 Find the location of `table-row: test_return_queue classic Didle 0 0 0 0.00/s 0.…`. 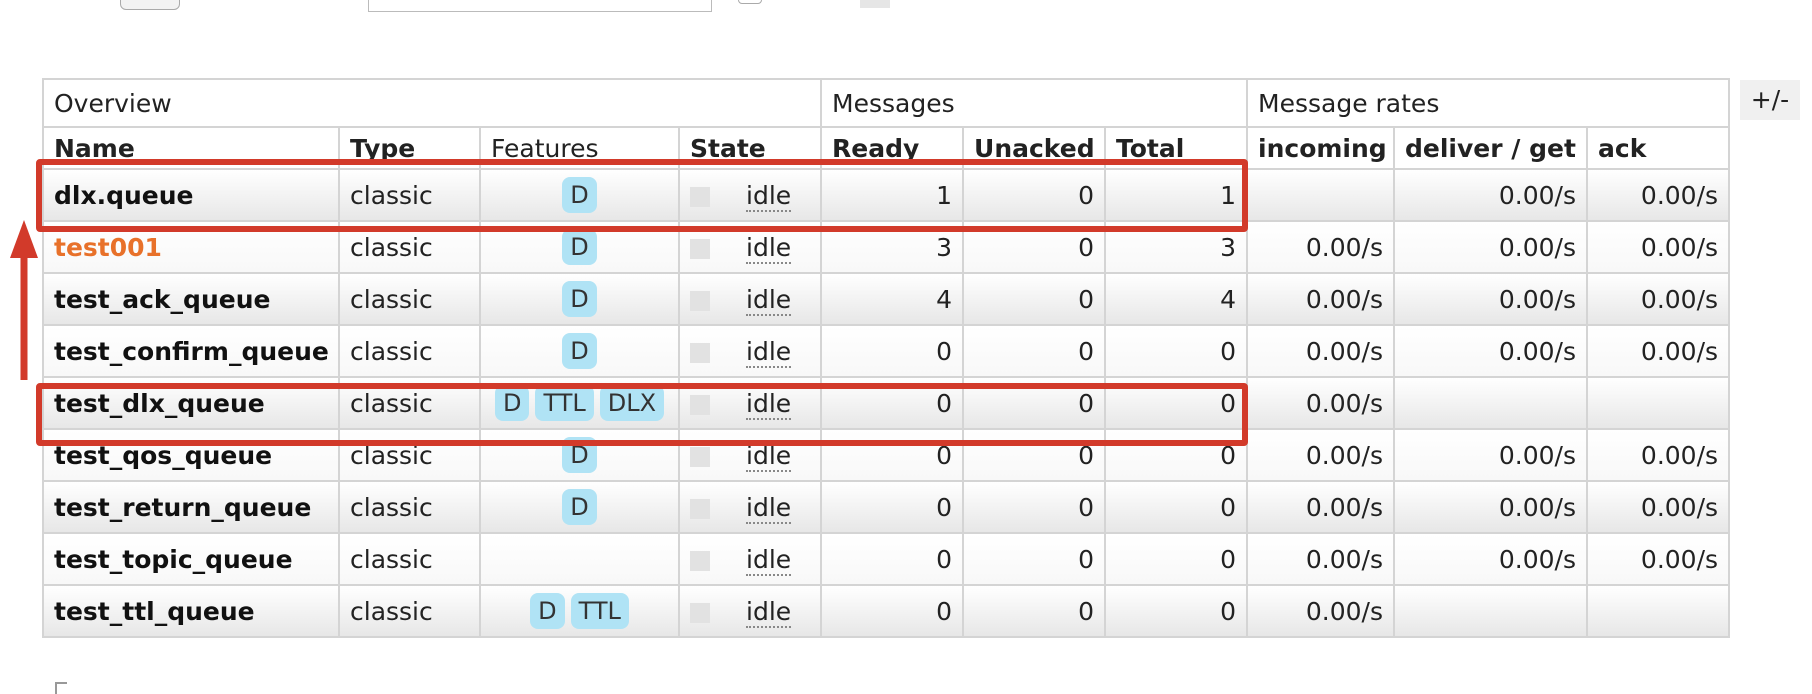

table-row: test_return_queue classic Didle 0 0 0 0.00/s 0.… is located at coordinates (886, 507).